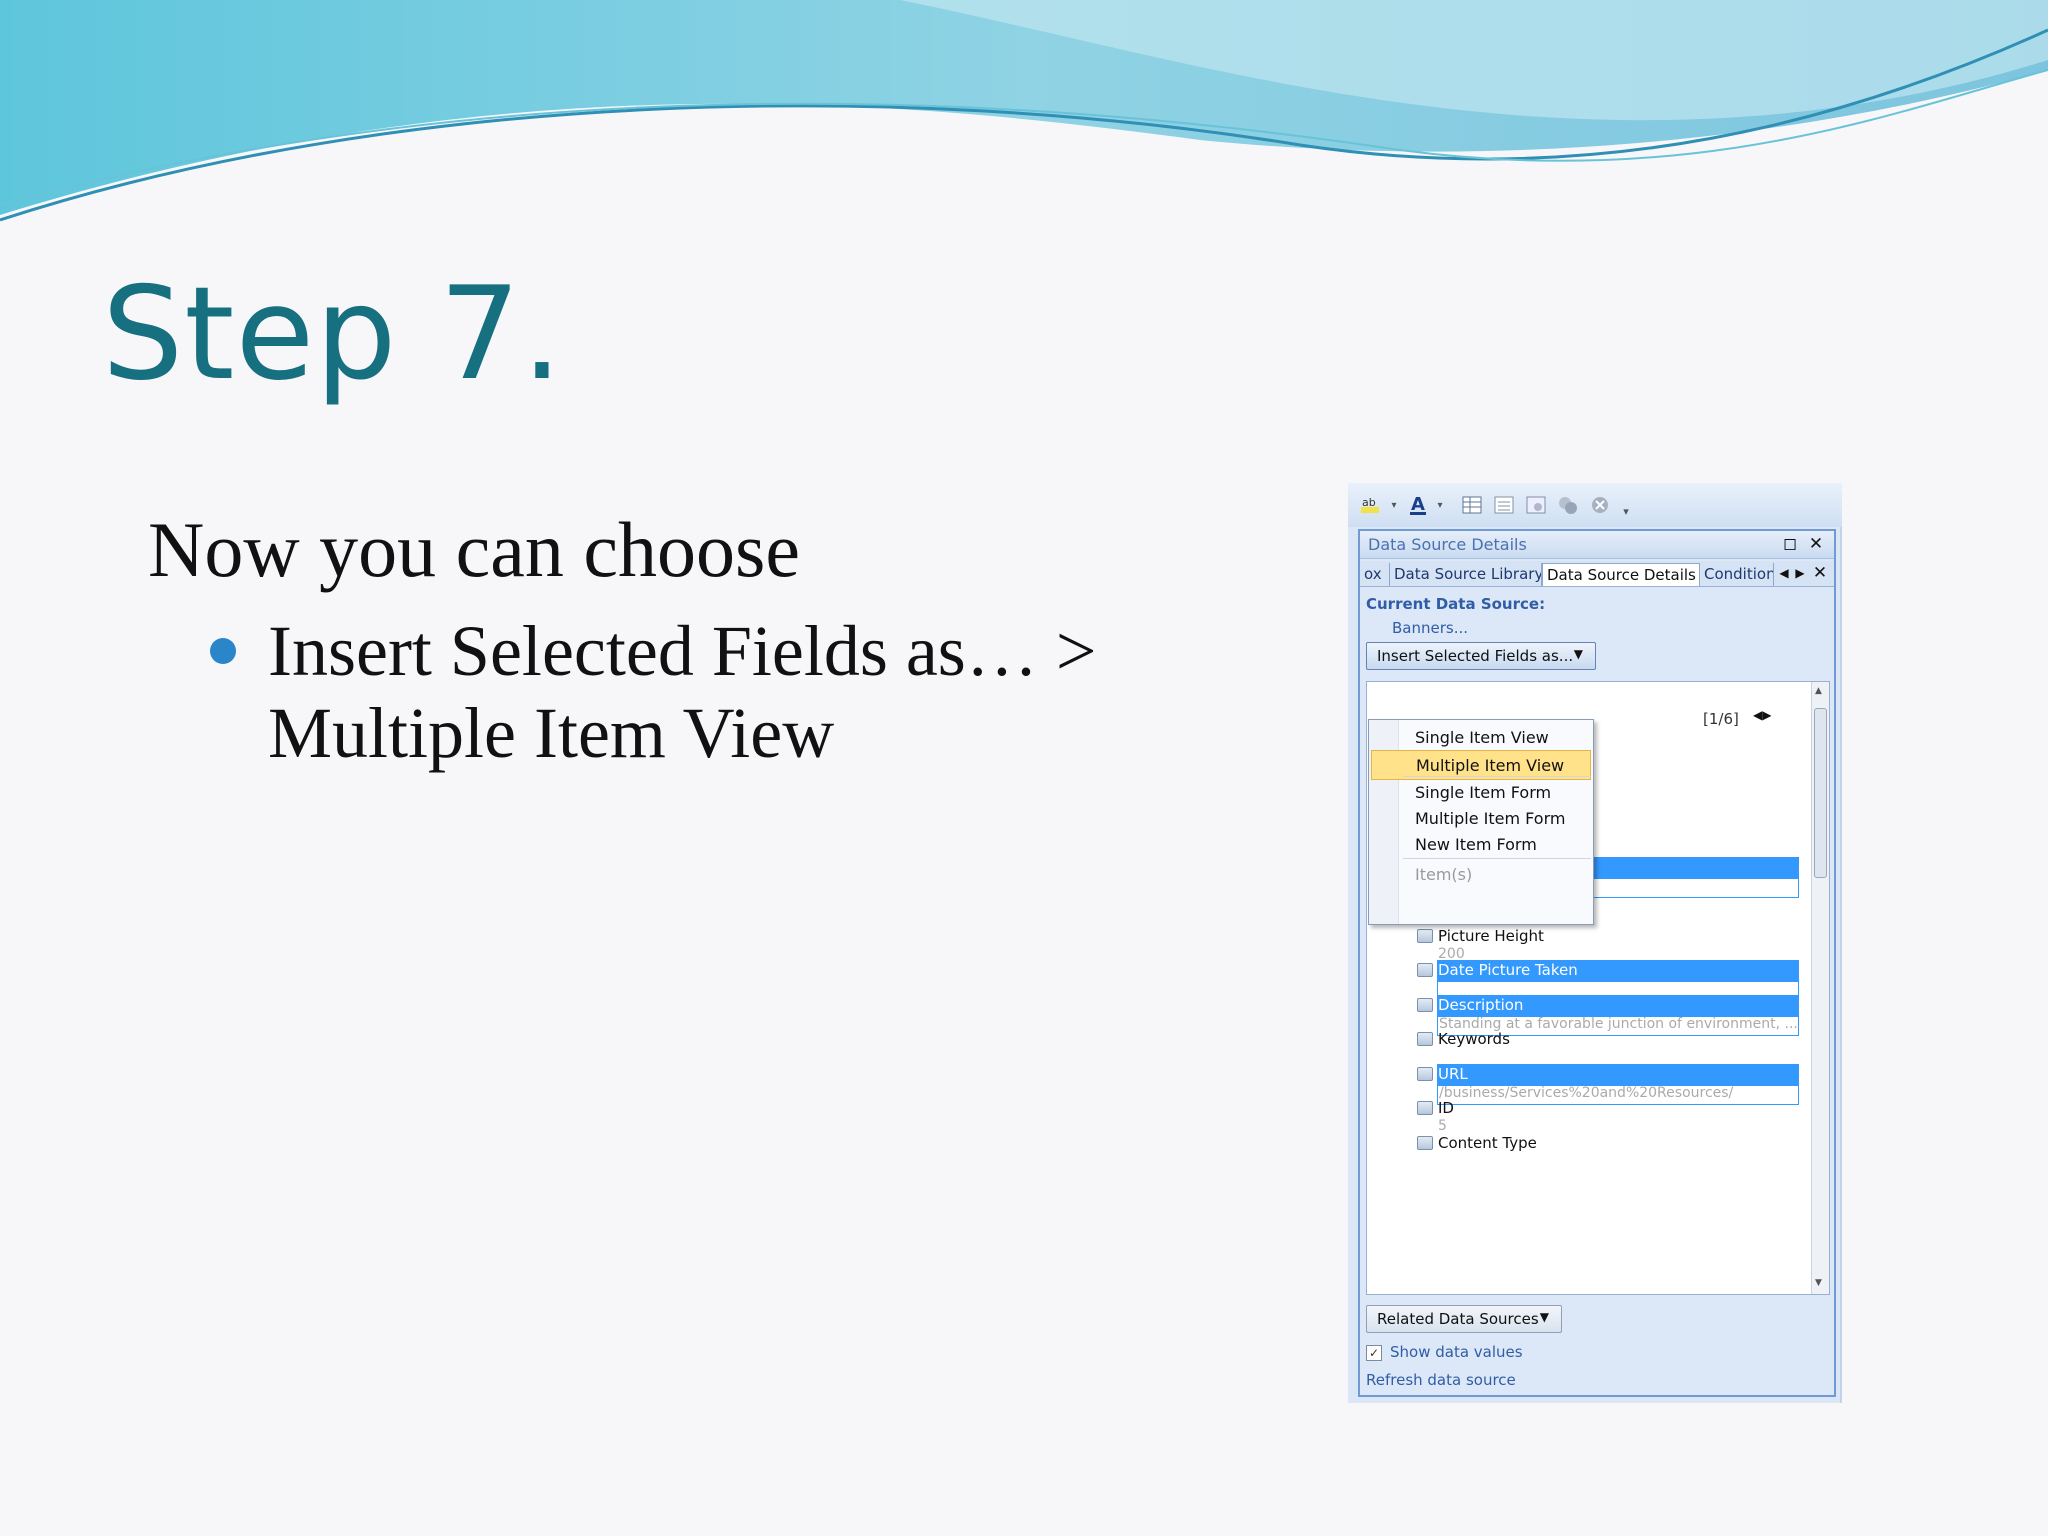 The width and height of the screenshot is (2048, 1536). What do you see at coordinates (1375, 574) in the screenshot?
I see `tab-toolbox: ox` at bounding box center [1375, 574].